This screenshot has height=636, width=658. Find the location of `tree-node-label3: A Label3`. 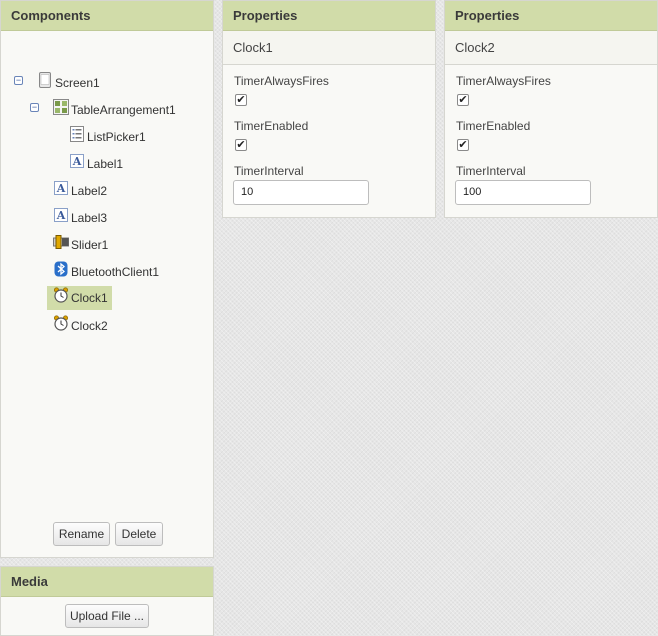

tree-node-label3: A Label3 is located at coordinates (82, 218).